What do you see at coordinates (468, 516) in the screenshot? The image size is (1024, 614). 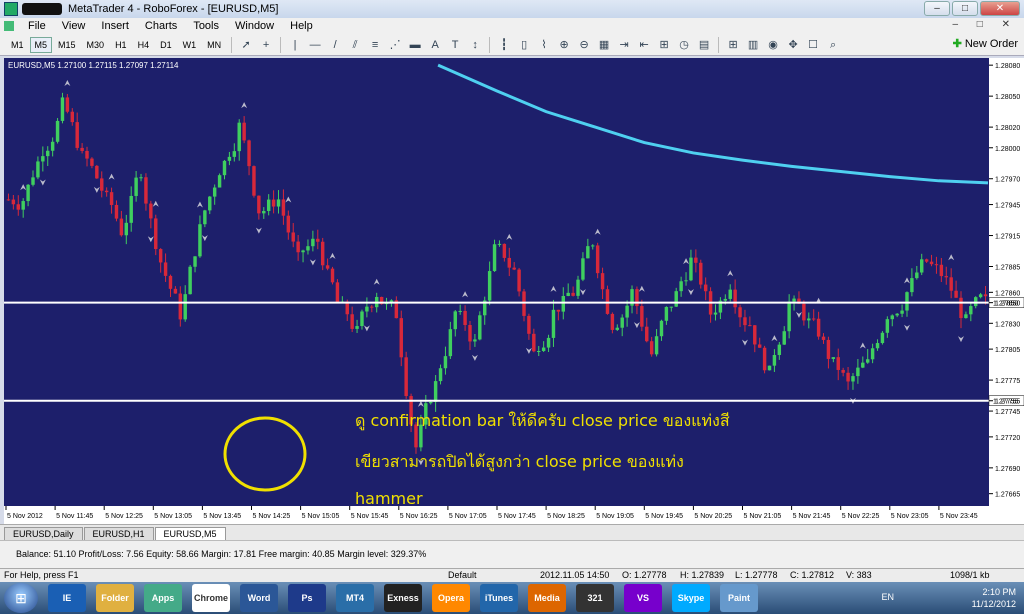 I see `time-tick-label: 5 Nov 17:05` at bounding box center [468, 516].